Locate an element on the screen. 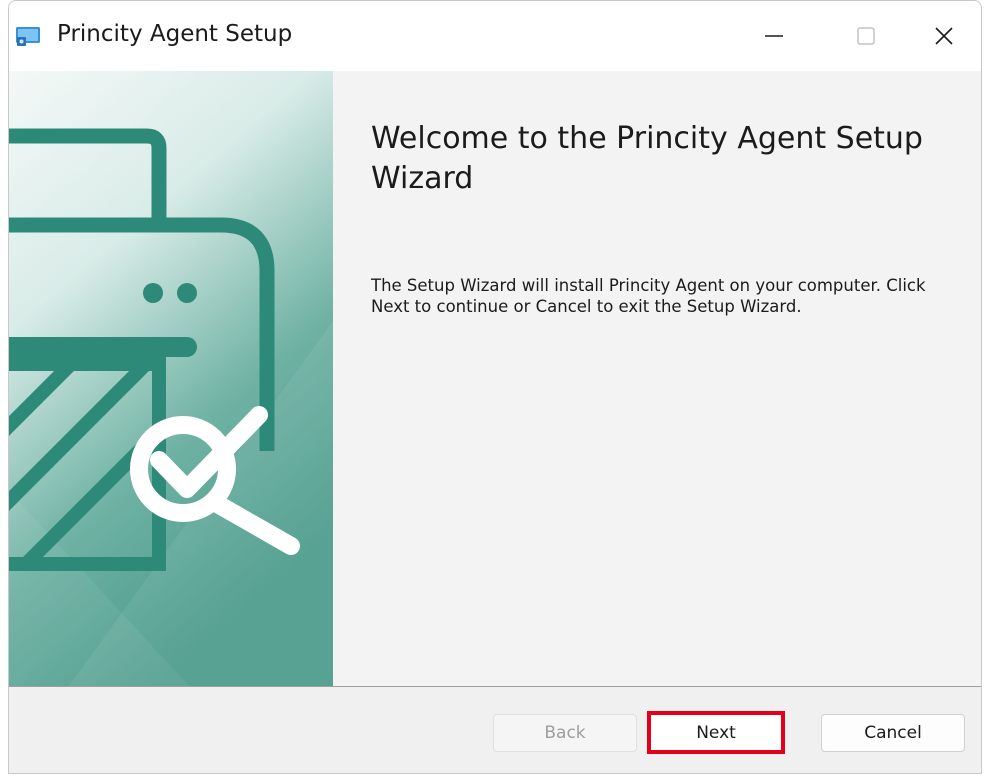 This screenshot has height=778, width=986. maximize-button is located at coordinates (866, 36).